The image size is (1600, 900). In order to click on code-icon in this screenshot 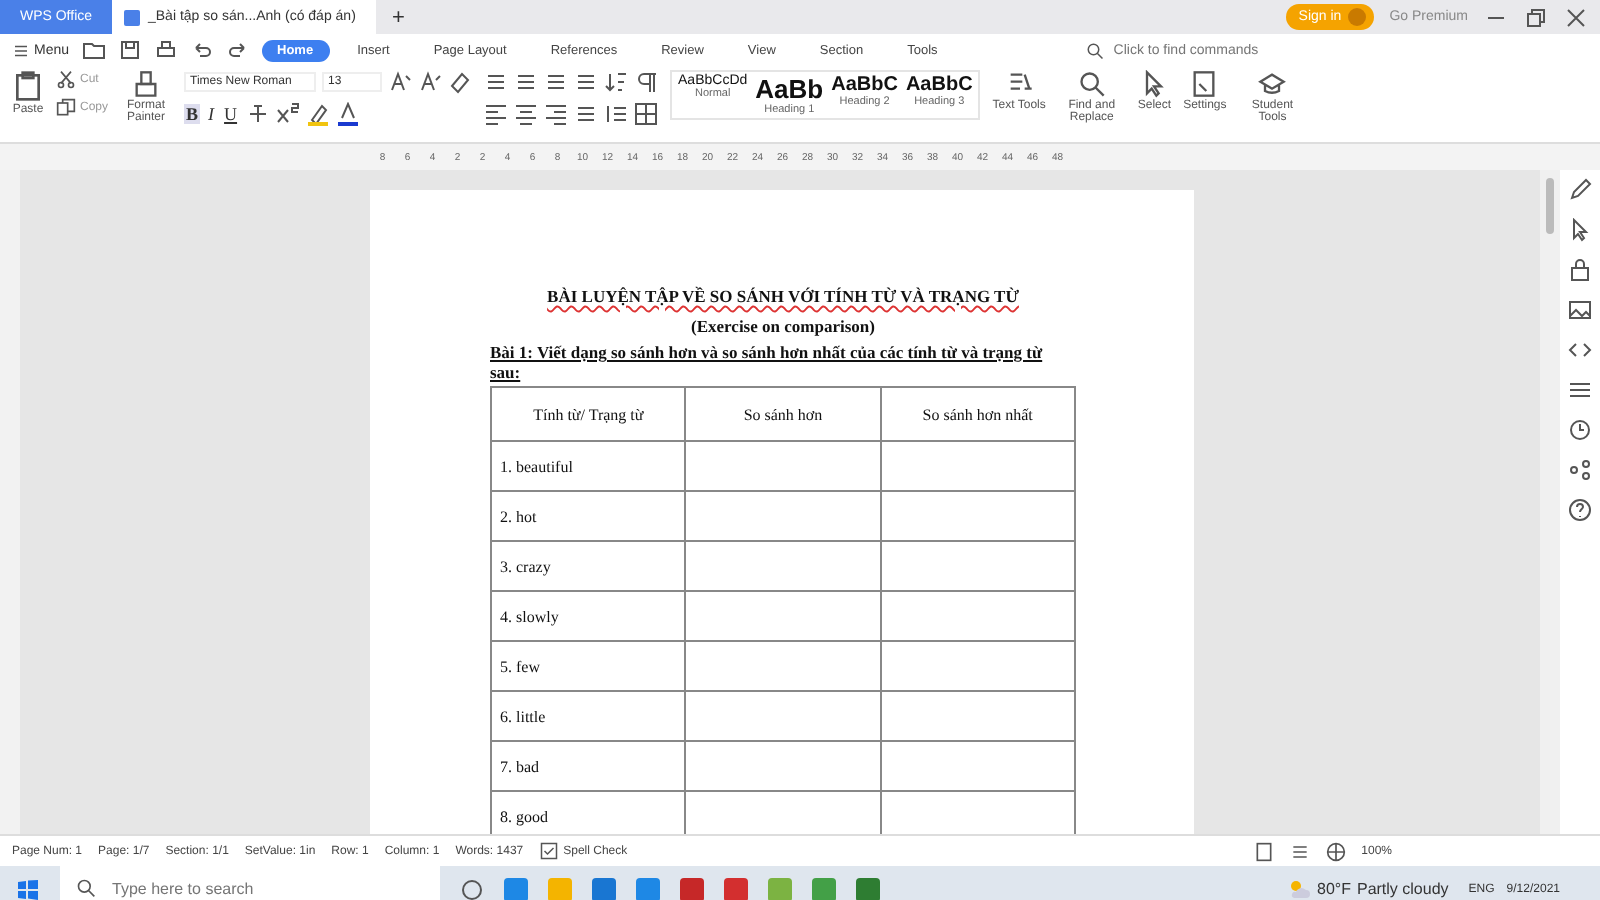, I will do `click(1580, 350)`.